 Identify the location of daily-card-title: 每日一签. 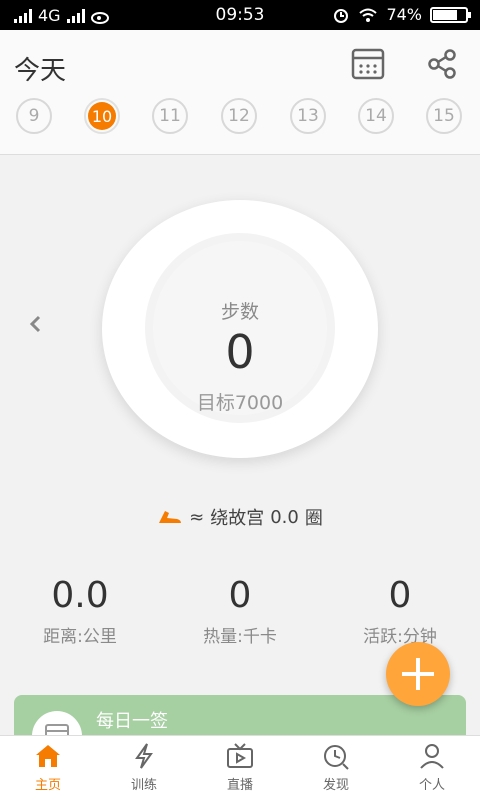
(132, 721).